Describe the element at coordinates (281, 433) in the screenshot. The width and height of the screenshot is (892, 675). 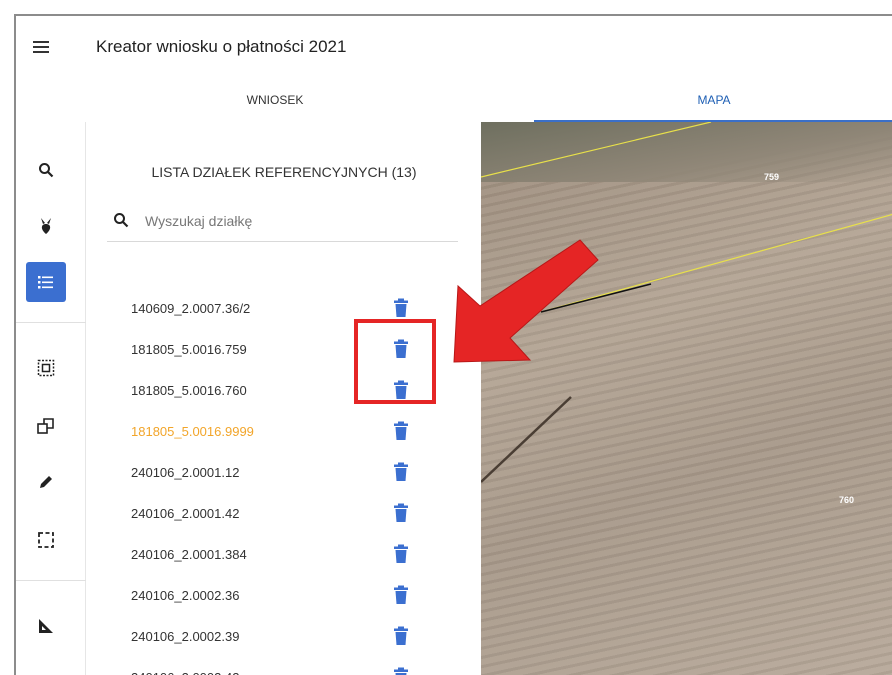
I see `list-item: 181805_5.0016.9999` at that location.